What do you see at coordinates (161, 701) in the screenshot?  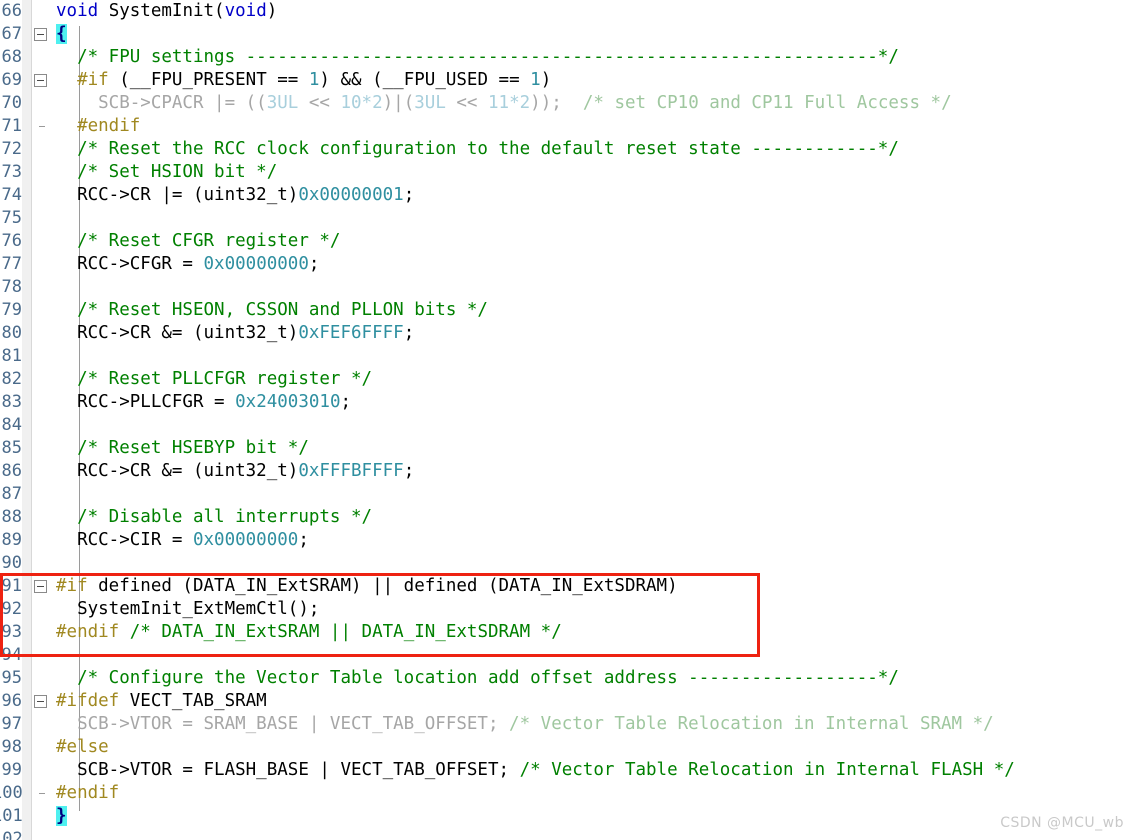 I see `code-text: #ifdef VECT_TAB_SRAM` at bounding box center [161, 701].